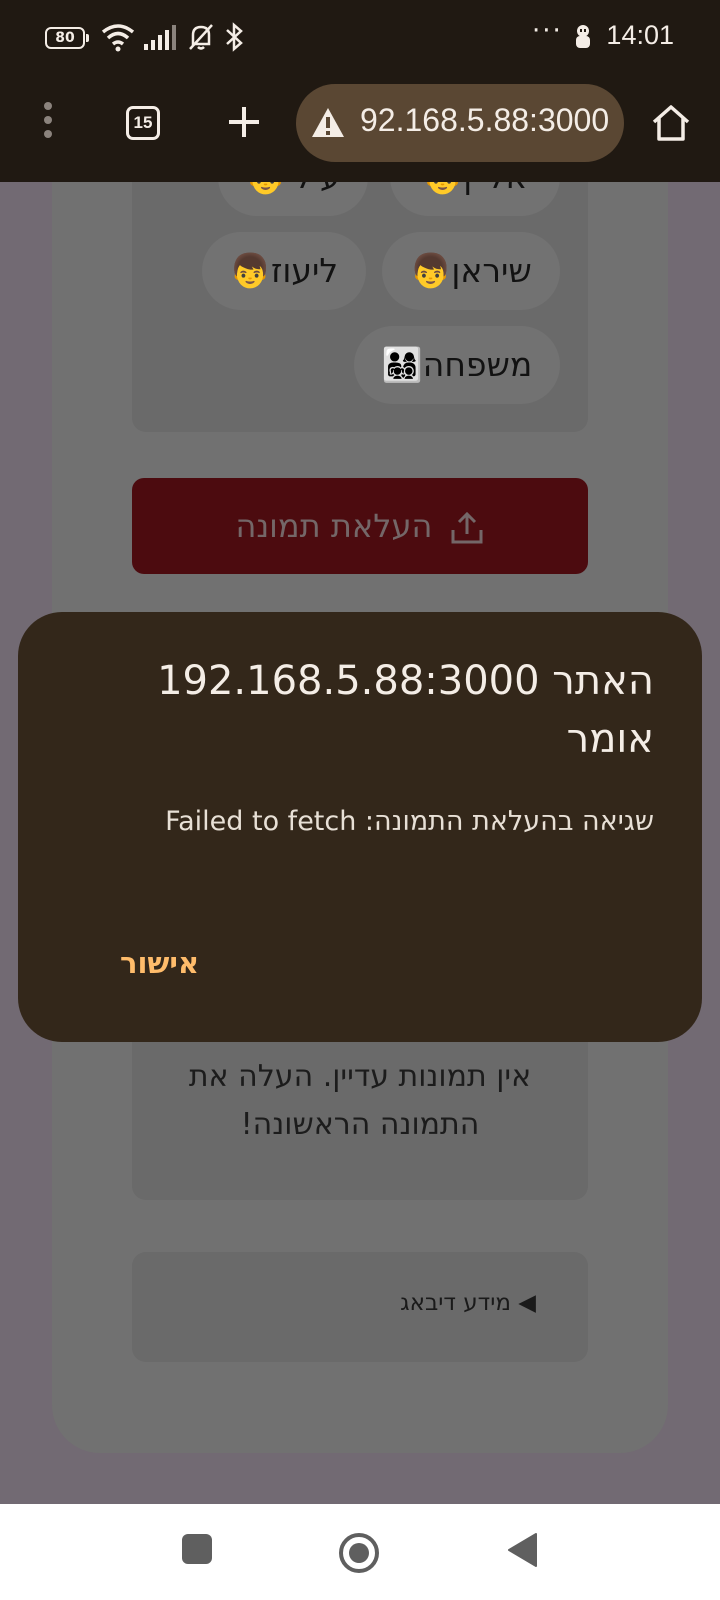  Describe the element at coordinates (547, 31) in the screenshot. I see `more-notifications: ···` at that location.